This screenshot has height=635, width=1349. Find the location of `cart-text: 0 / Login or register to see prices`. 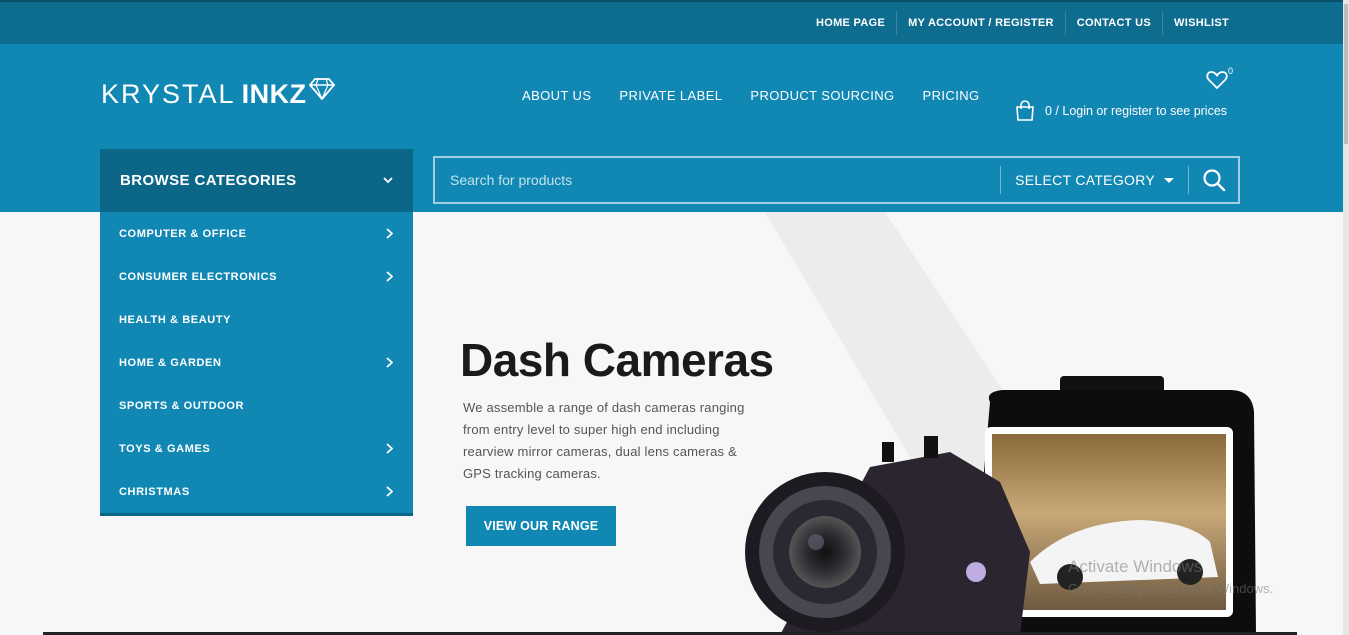

cart-text: 0 / Login or register to see prices is located at coordinates (1136, 110).